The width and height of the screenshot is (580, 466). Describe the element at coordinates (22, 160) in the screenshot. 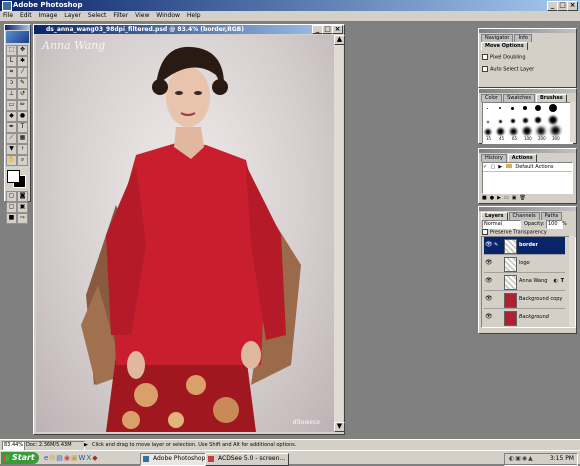

I see `zoom-tool-icon: ⌕` at that location.